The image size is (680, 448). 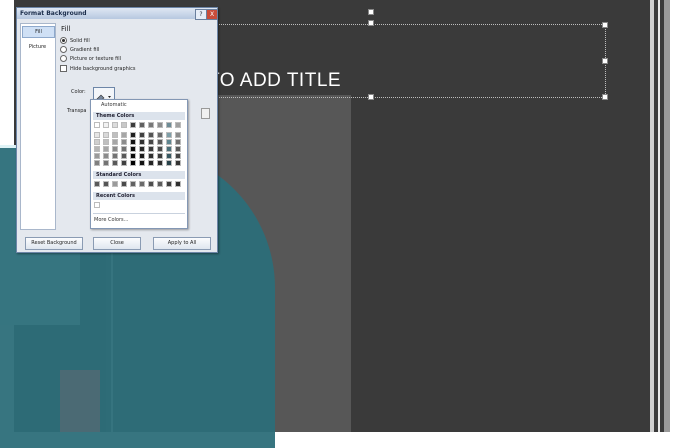 I want to click on radio-label: Picture or texture fill, so click(x=96, y=59).